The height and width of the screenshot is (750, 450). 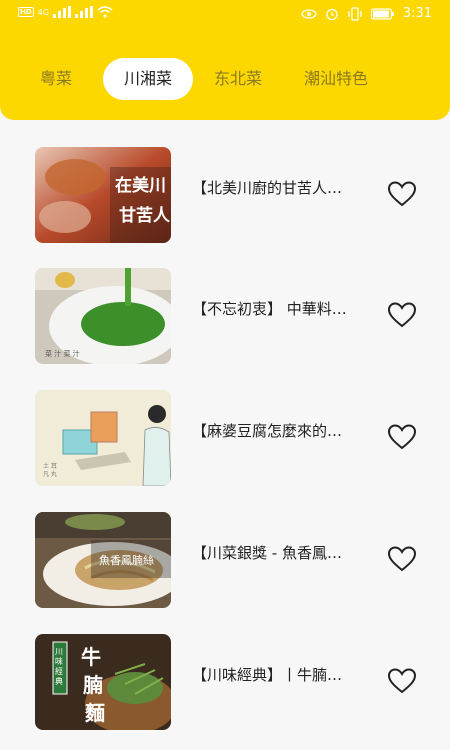 I want to click on video-thumbnail: 土 耳 凡 丸, so click(x=103, y=438).